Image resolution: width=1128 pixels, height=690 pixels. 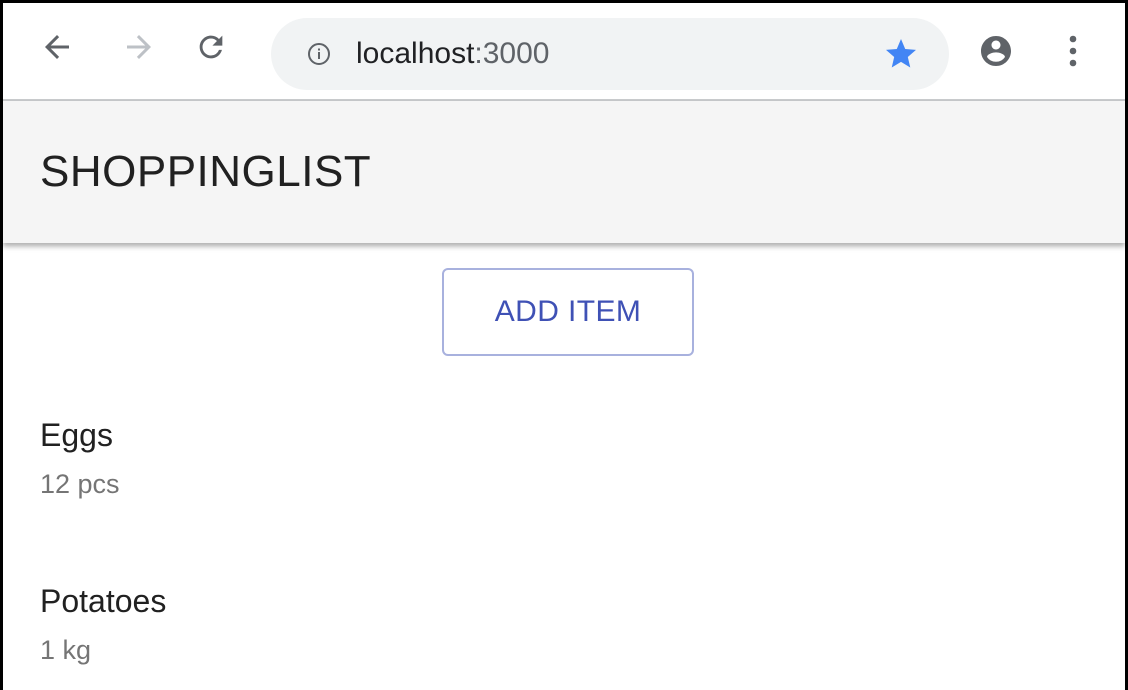 I want to click on url-host: localhost, so click(x=415, y=53).